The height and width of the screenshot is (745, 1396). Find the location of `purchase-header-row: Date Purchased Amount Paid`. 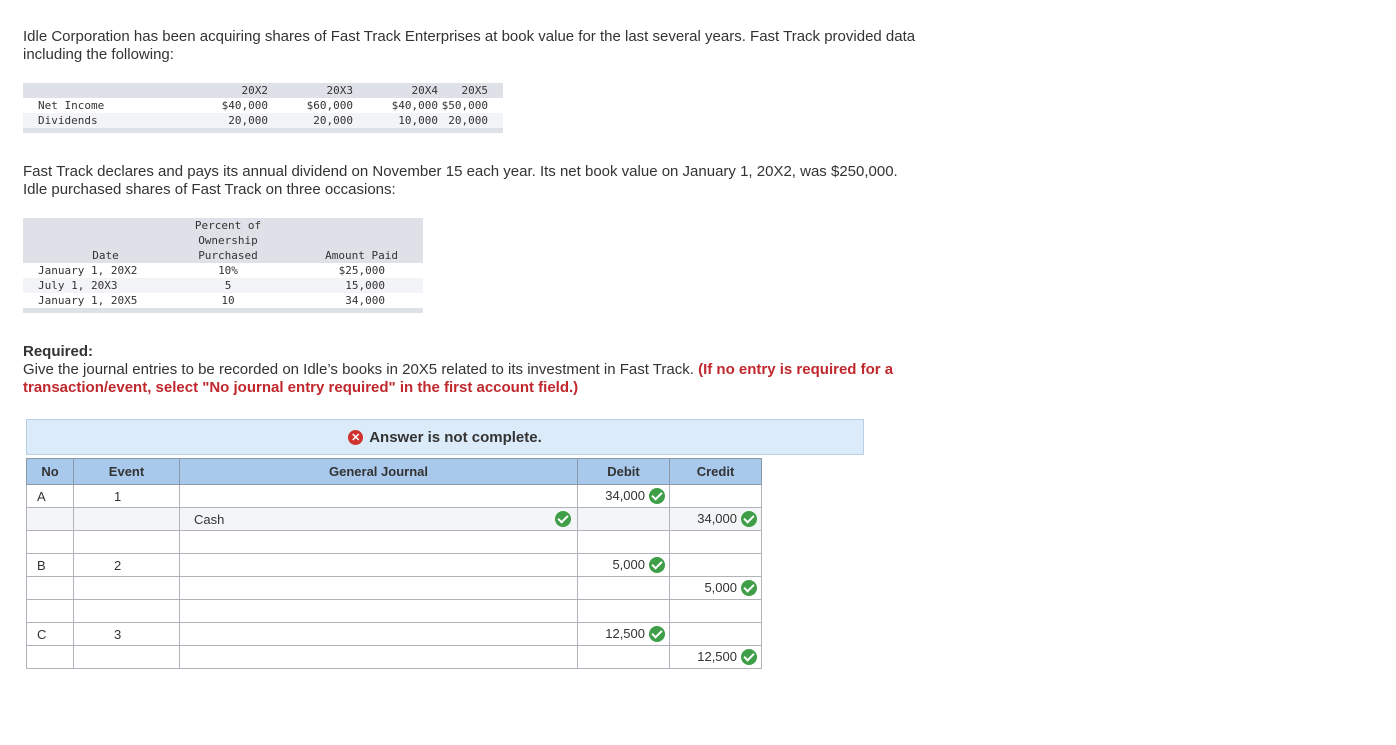

purchase-header-row: Date Purchased Amount Paid is located at coordinates (223, 255).